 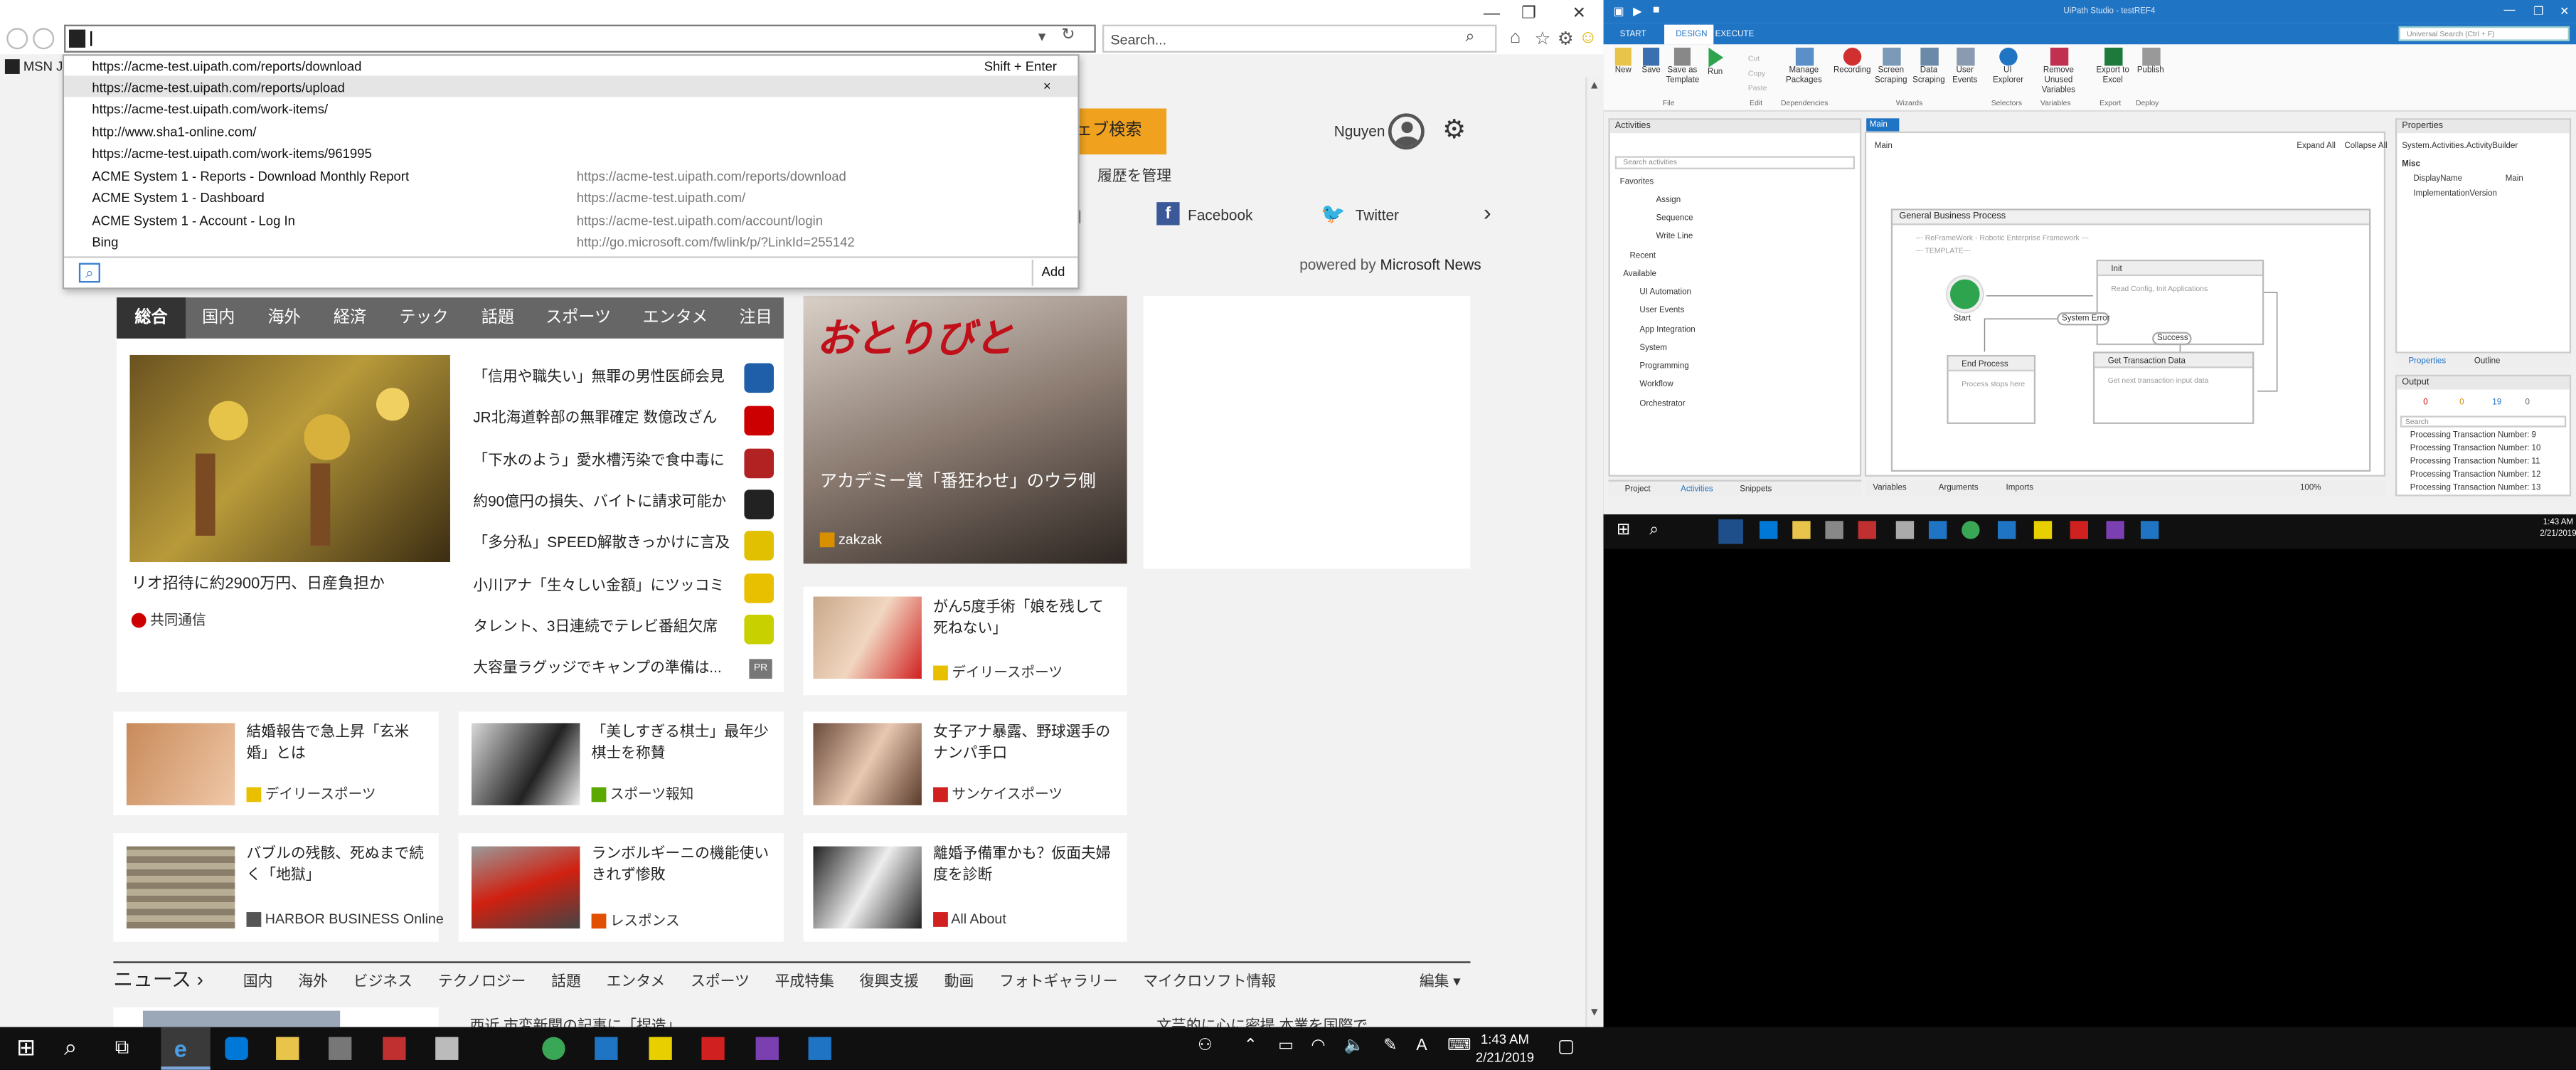 What do you see at coordinates (1492, 14) in the screenshot?
I see `minimize-button: —` at bounding box center [1492, 14].